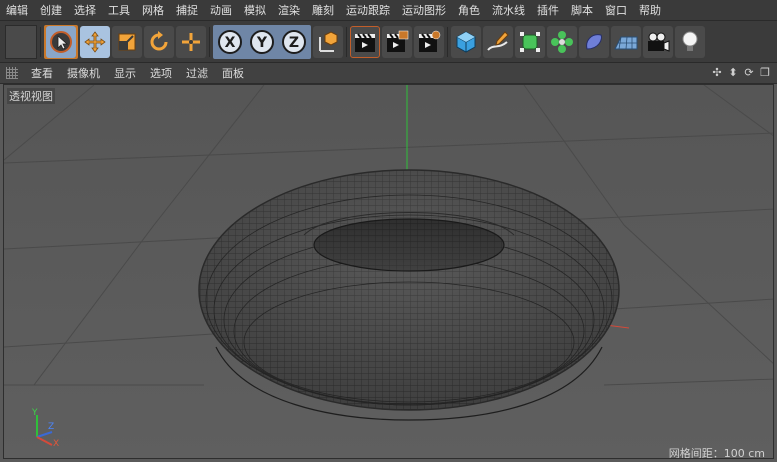 Image resolution: width=777 pixels, height=462 pixels. Describe the element at coordinates (717, 72) in the screenshot. I see `pan-icon: ✣` at that location.